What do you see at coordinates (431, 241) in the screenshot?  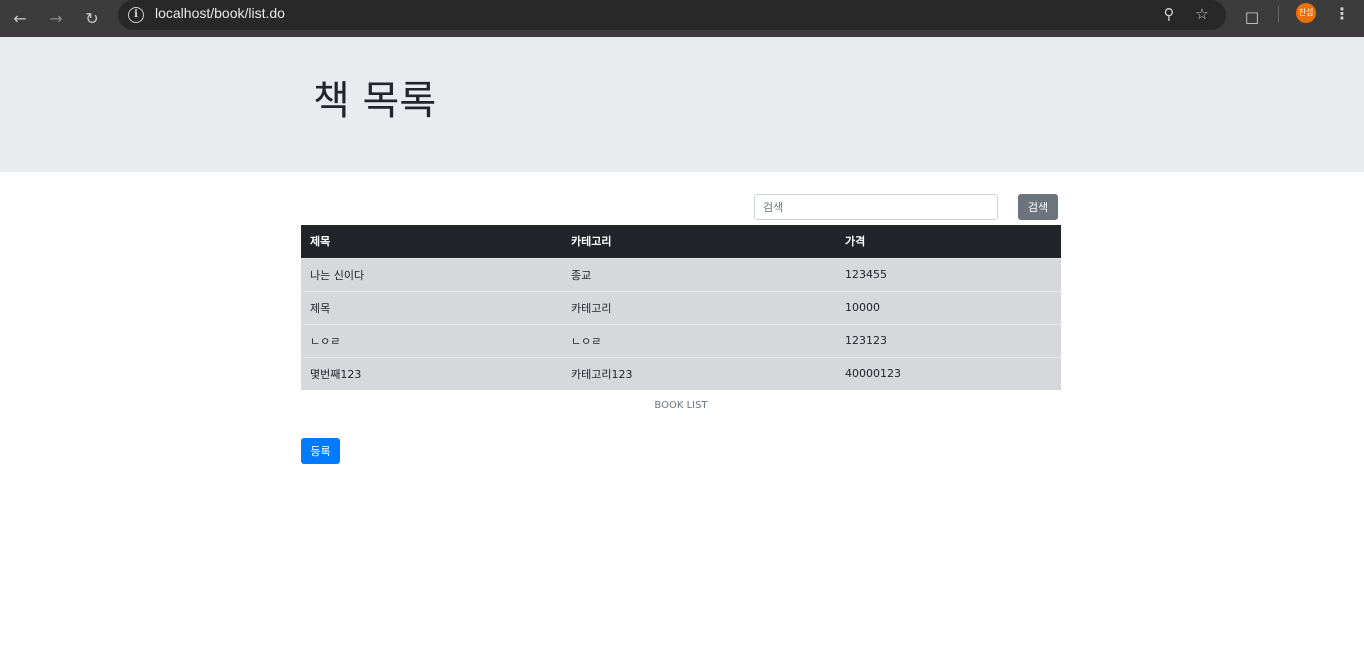 I see `column-header-title: 제목` at bounding box center [431, 241].